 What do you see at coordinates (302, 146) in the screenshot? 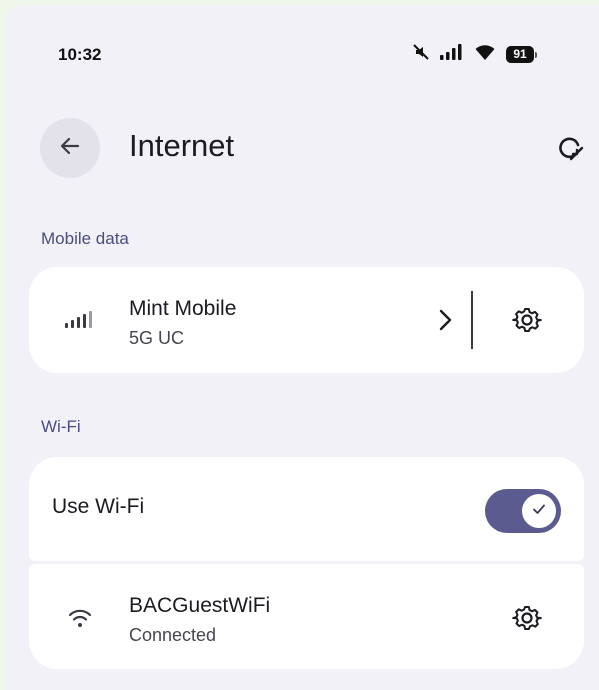
I see `top-app-bar: Internet` at bounding box center [302, 146].